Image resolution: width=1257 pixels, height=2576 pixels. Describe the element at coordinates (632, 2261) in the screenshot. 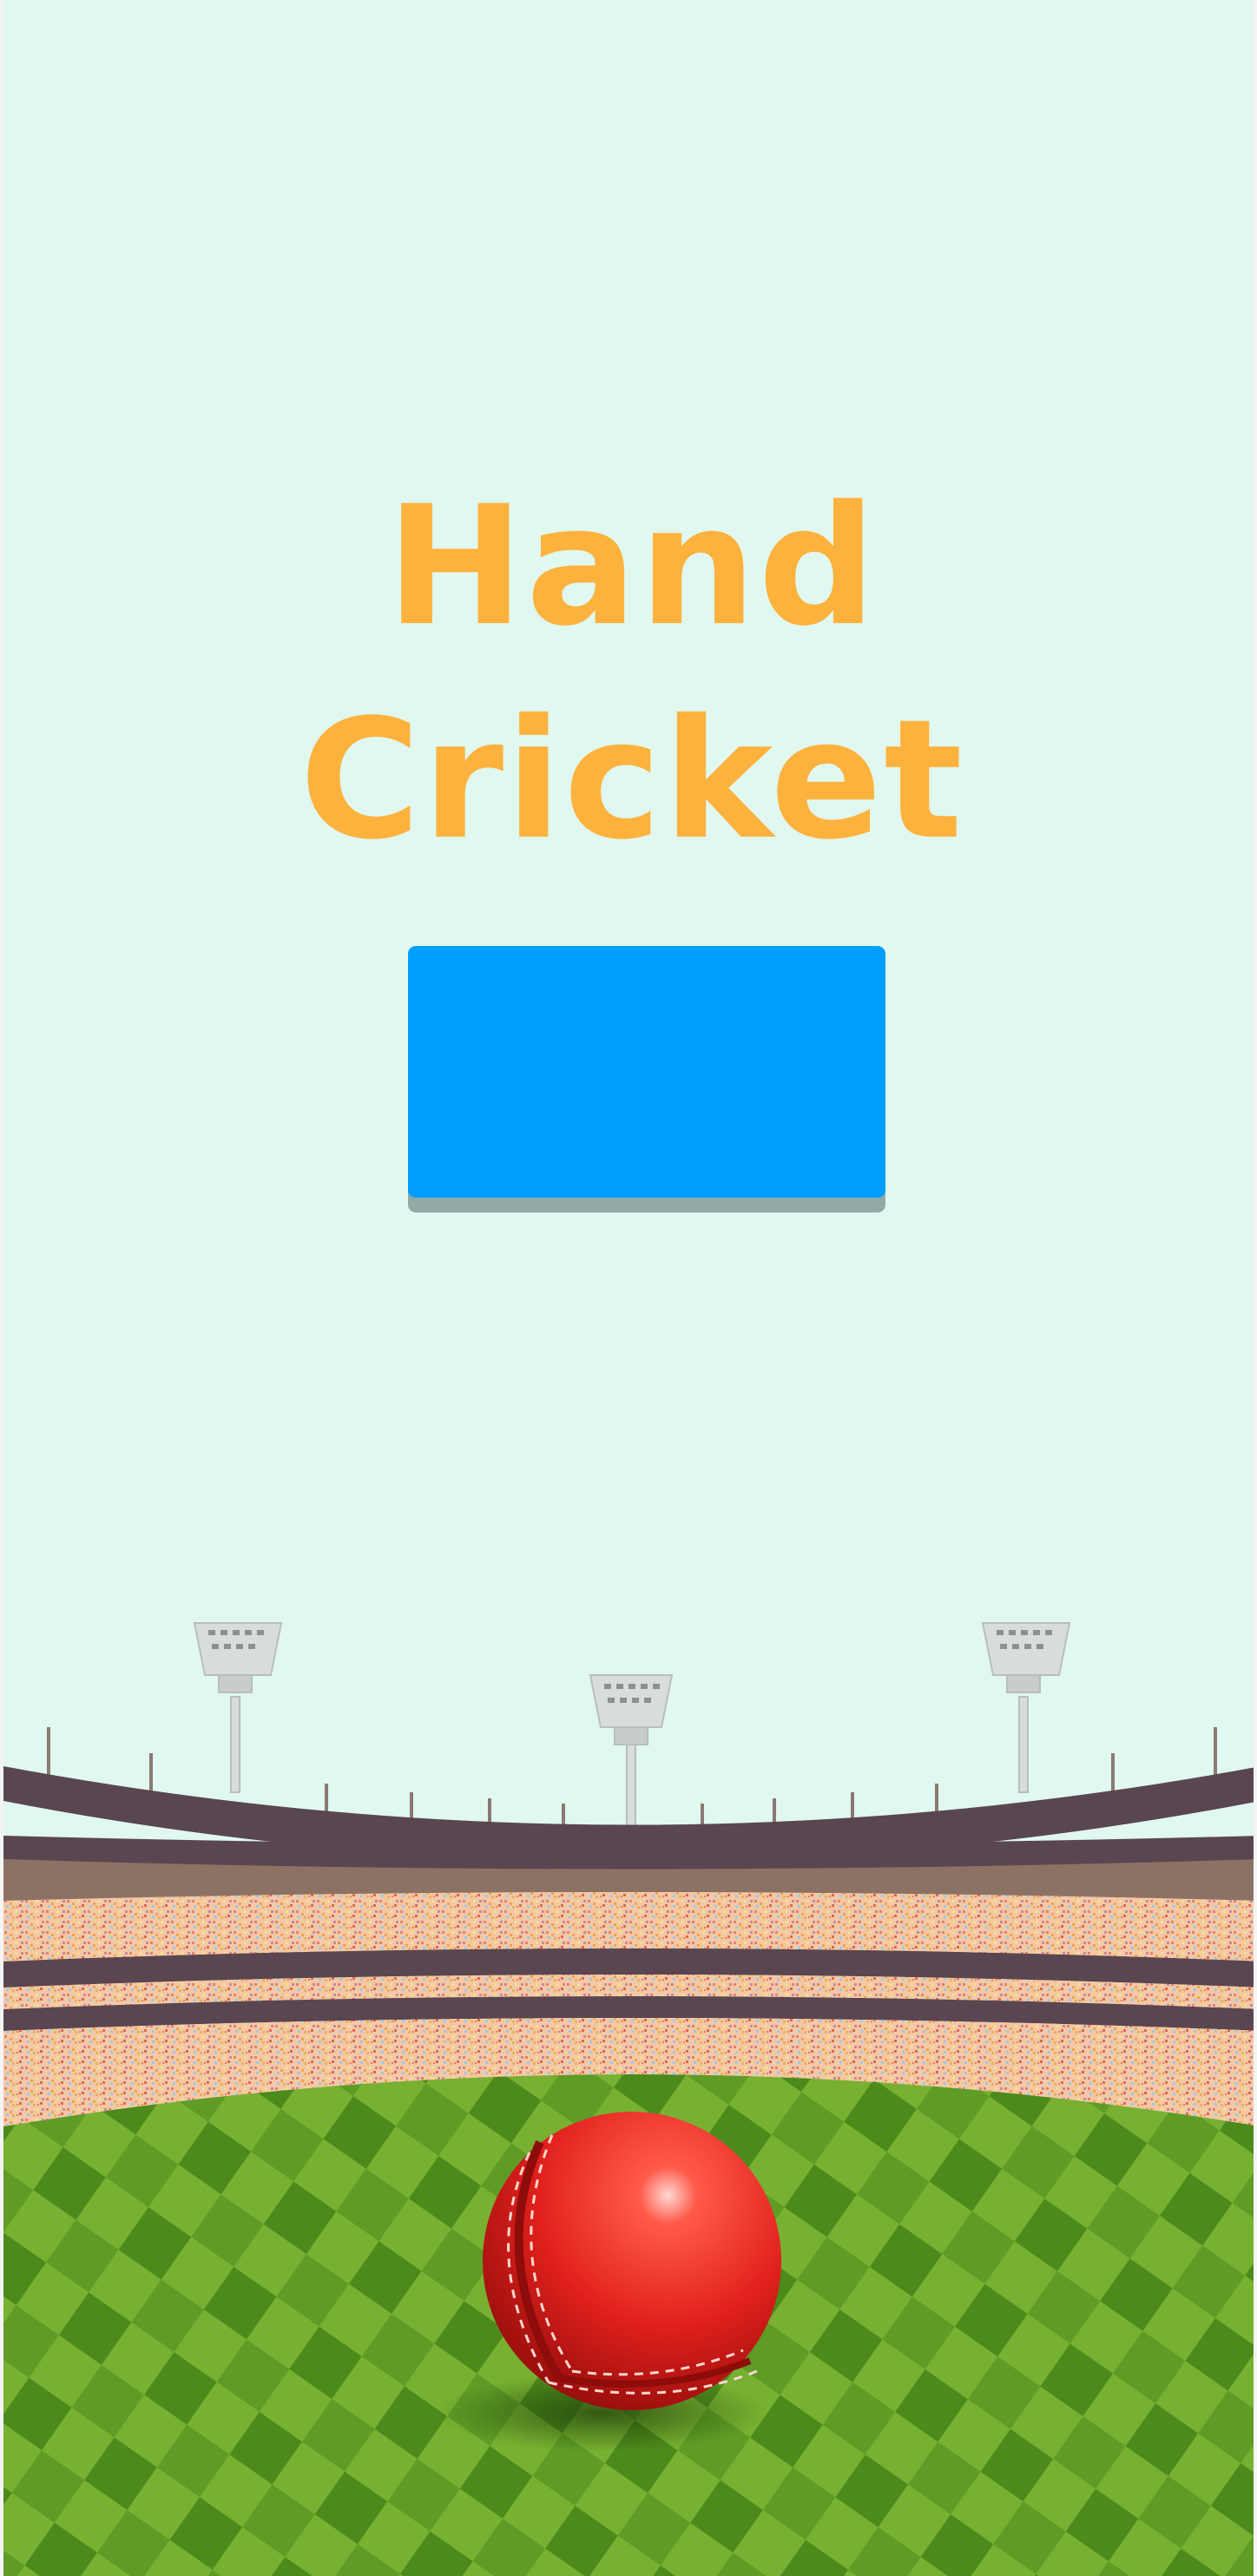

I see `cricket-ball-icon` at that location.